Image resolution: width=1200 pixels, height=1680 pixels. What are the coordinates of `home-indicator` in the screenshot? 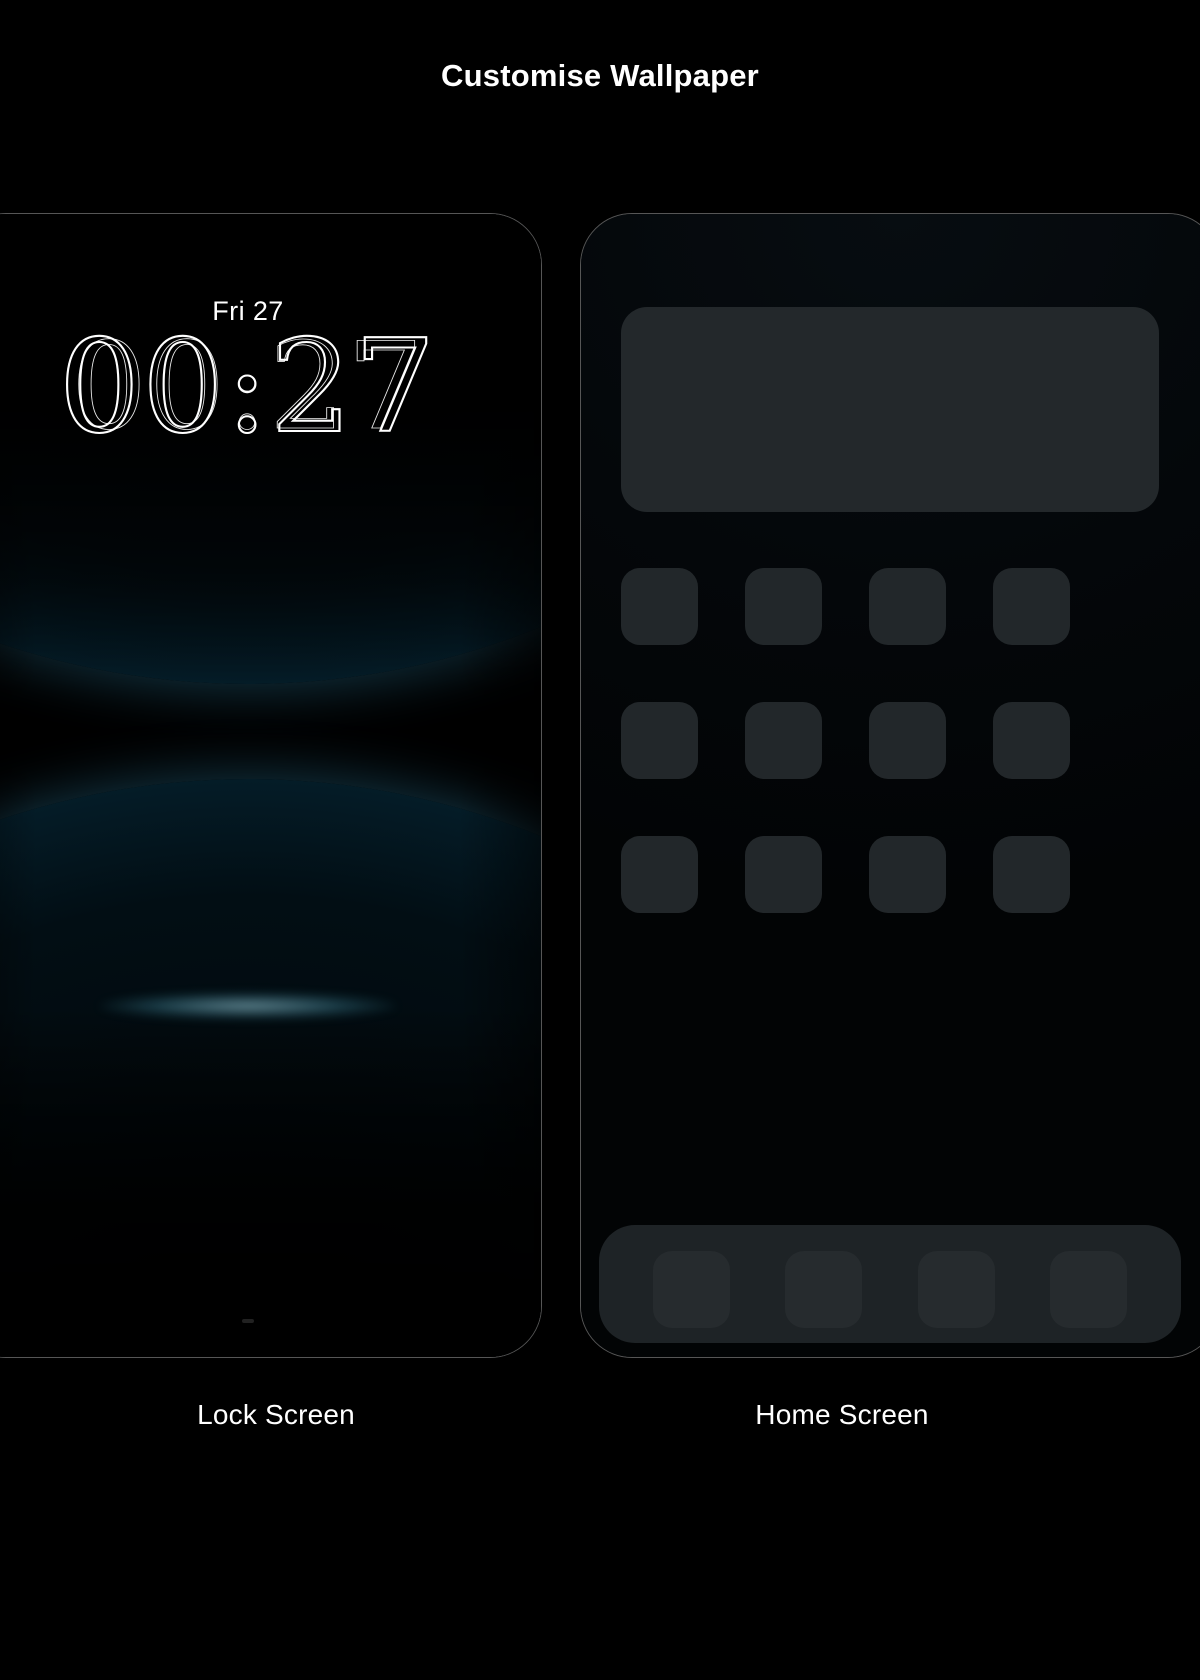 It's located at (248, 1321).